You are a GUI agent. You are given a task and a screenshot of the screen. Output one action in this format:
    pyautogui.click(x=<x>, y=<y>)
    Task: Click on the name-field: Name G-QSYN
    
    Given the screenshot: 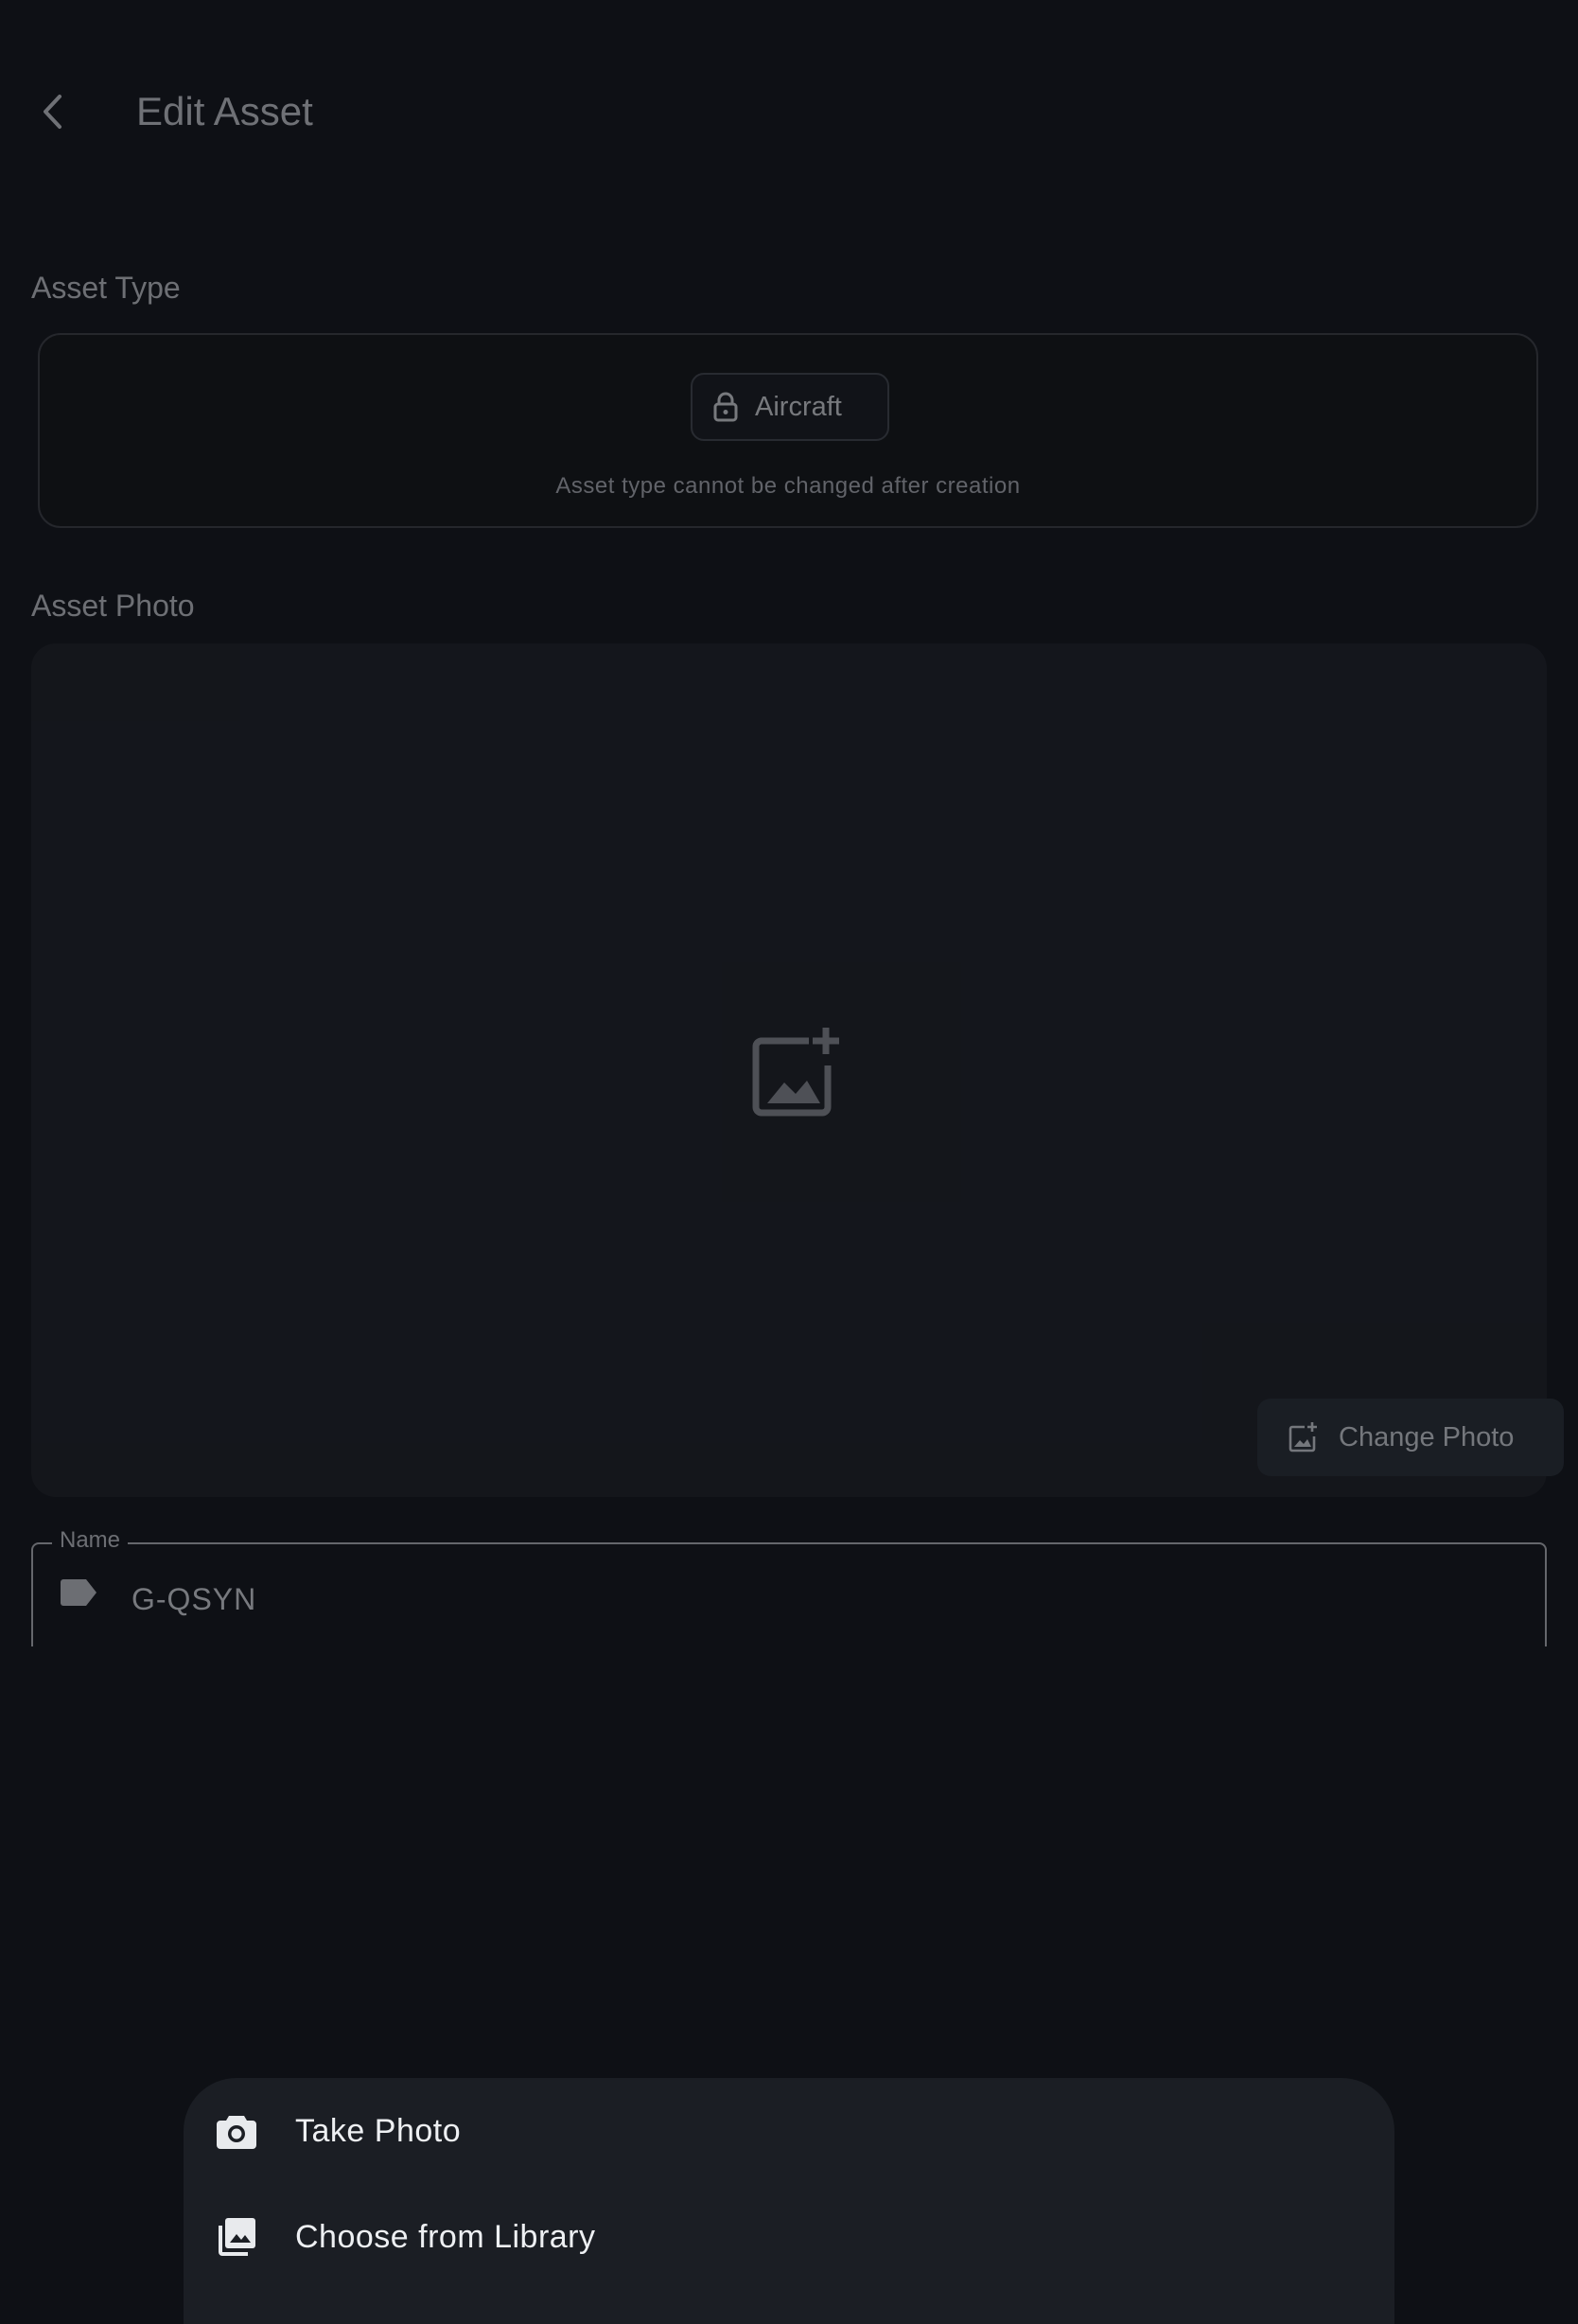 What is the action you would take?
    pyautogui.click(x=789, y=1586)
    